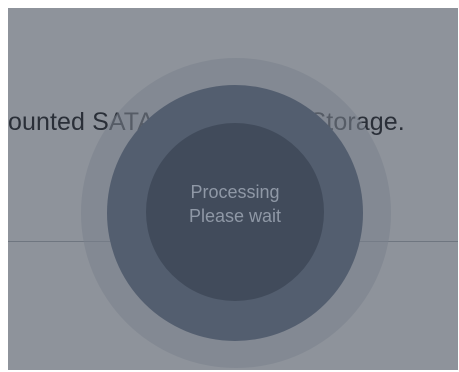  What do you see at coordinates (235, 192) in the screenshot?
I see `processing-text: Processing` at bounding box center [235, 192].